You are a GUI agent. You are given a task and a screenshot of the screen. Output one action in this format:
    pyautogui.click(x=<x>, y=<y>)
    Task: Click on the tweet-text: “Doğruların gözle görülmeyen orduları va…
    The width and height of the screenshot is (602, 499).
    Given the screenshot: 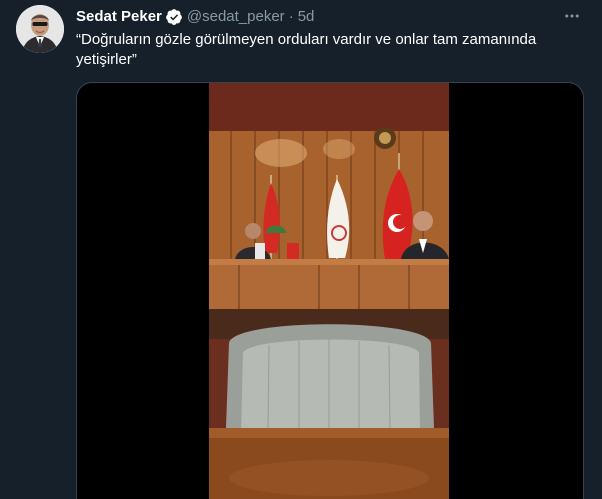 What is the action you would take?
    pyautogui.click(x=306, y=49)
    